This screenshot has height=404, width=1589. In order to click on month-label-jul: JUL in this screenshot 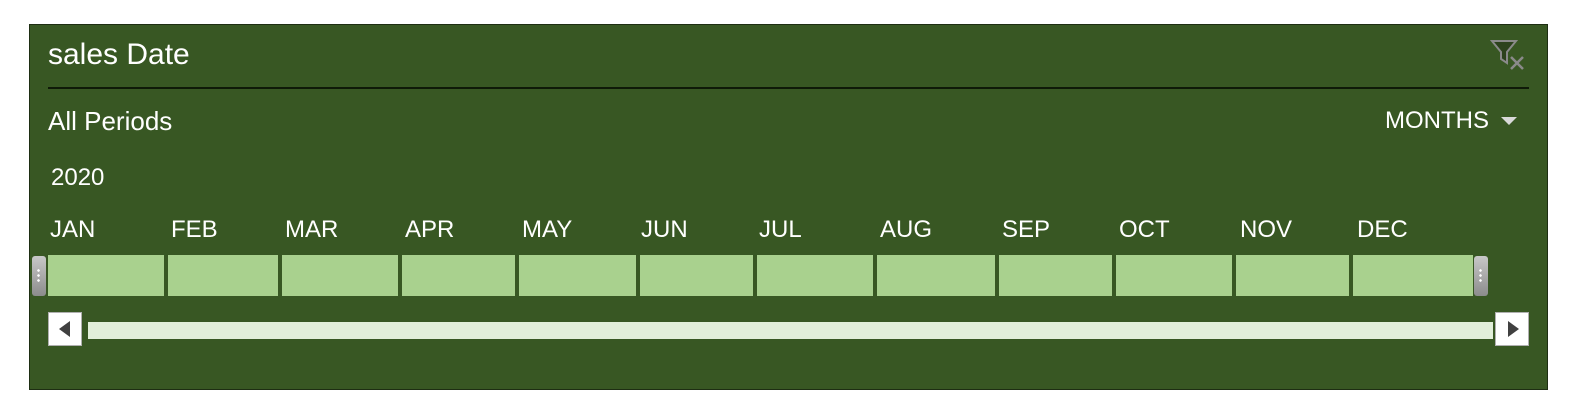, I will do `click(780, 229)`.